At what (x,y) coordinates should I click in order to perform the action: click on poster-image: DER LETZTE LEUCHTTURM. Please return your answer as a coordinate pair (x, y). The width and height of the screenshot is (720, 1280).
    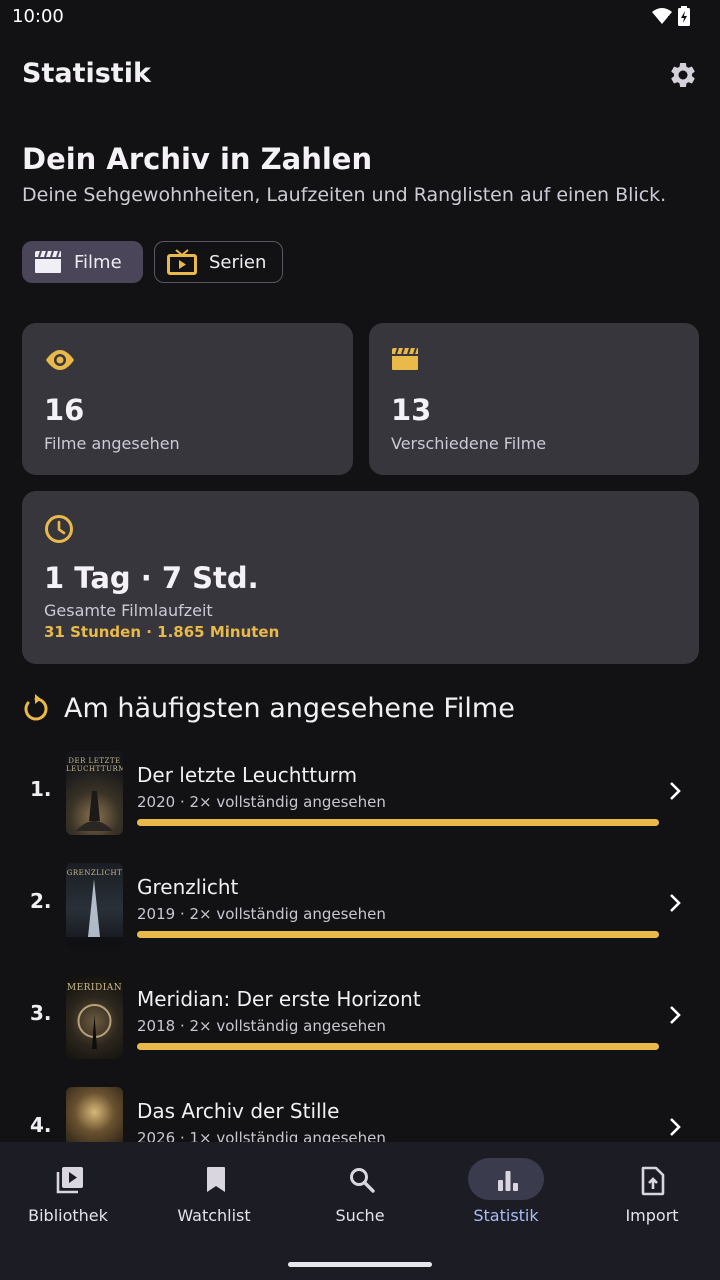
    Looking at the image, I should click on (94, 793).